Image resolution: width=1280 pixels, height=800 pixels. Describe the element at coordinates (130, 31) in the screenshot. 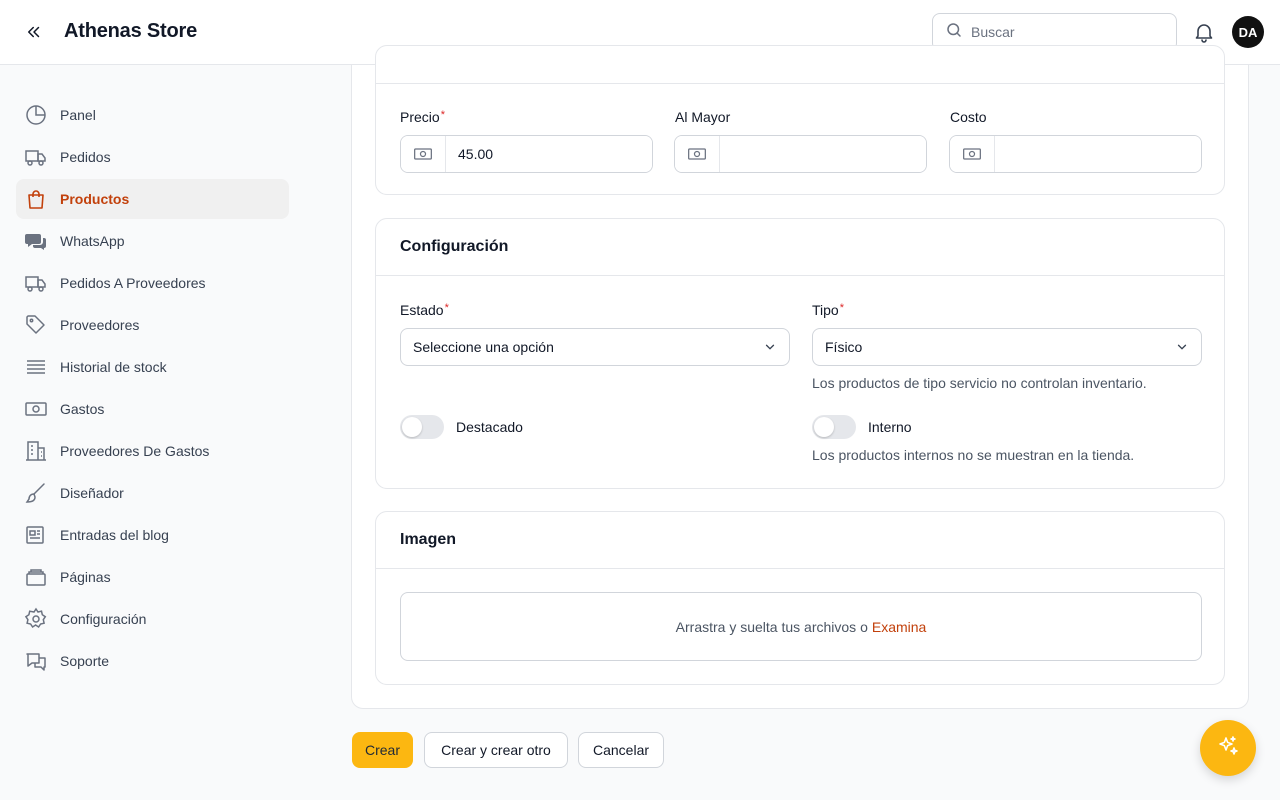

I see `store-title: Athenas Store` at that location.